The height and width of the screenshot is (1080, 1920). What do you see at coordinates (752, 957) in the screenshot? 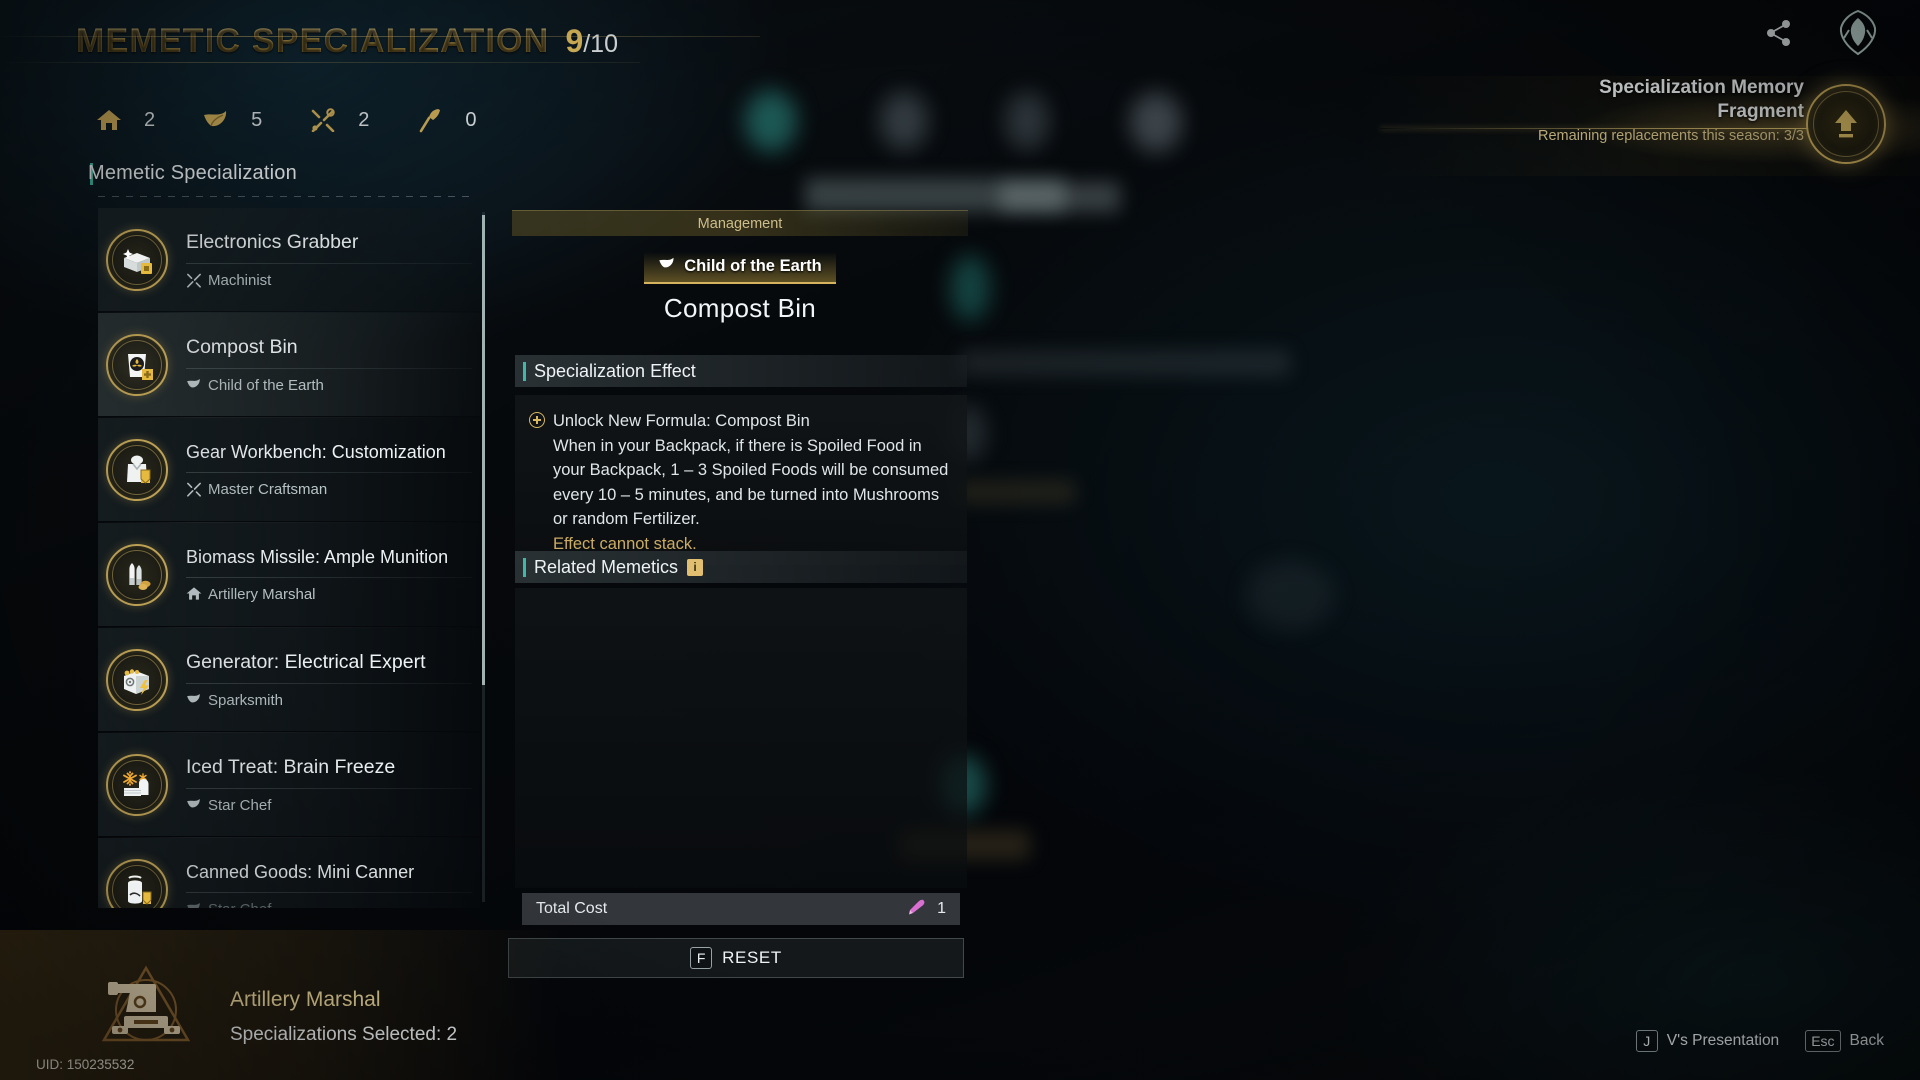
I see `reset-button-label: RESET` at bounding box center [752, 957].